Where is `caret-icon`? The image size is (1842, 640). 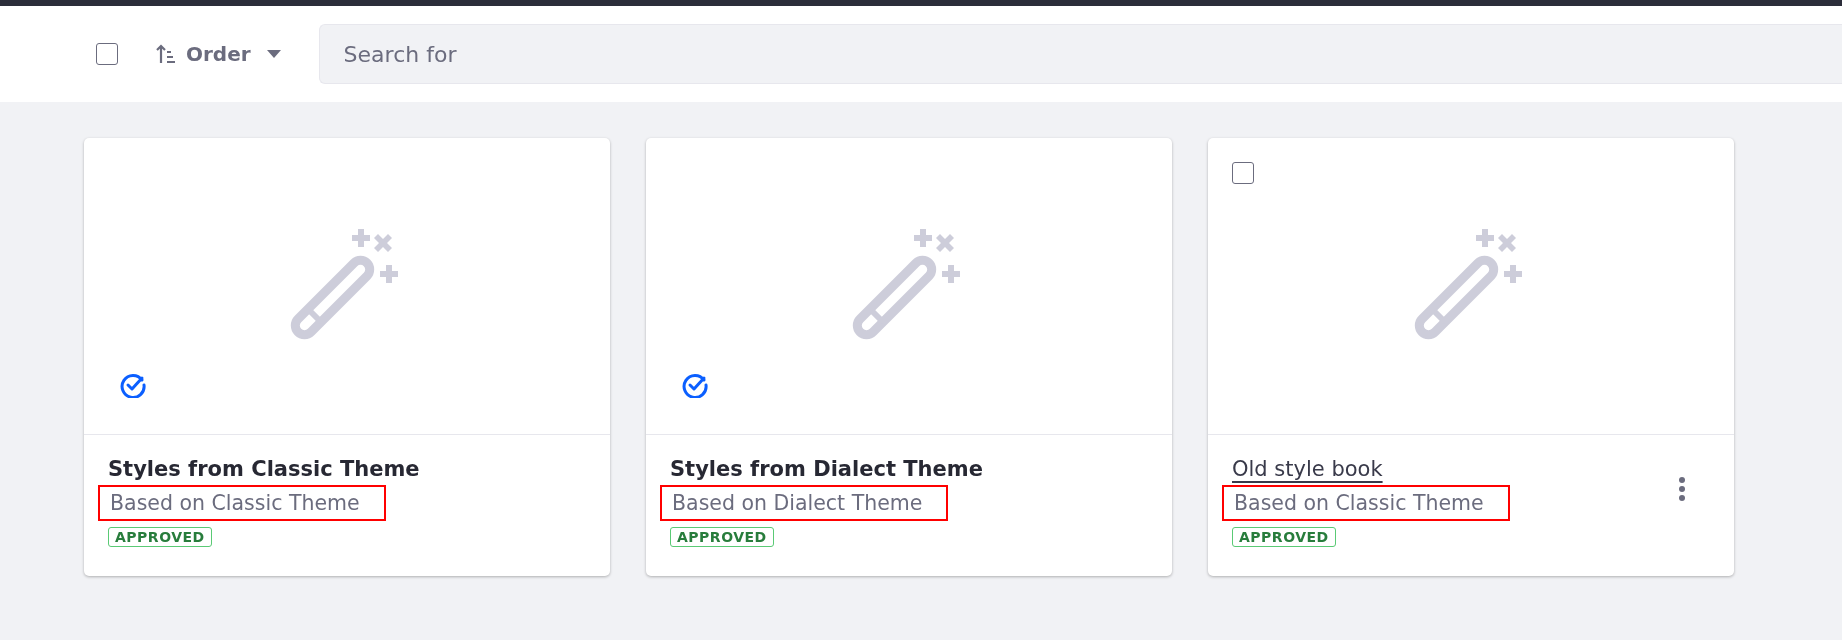 caret-icon is located at coordinates (273, 54).